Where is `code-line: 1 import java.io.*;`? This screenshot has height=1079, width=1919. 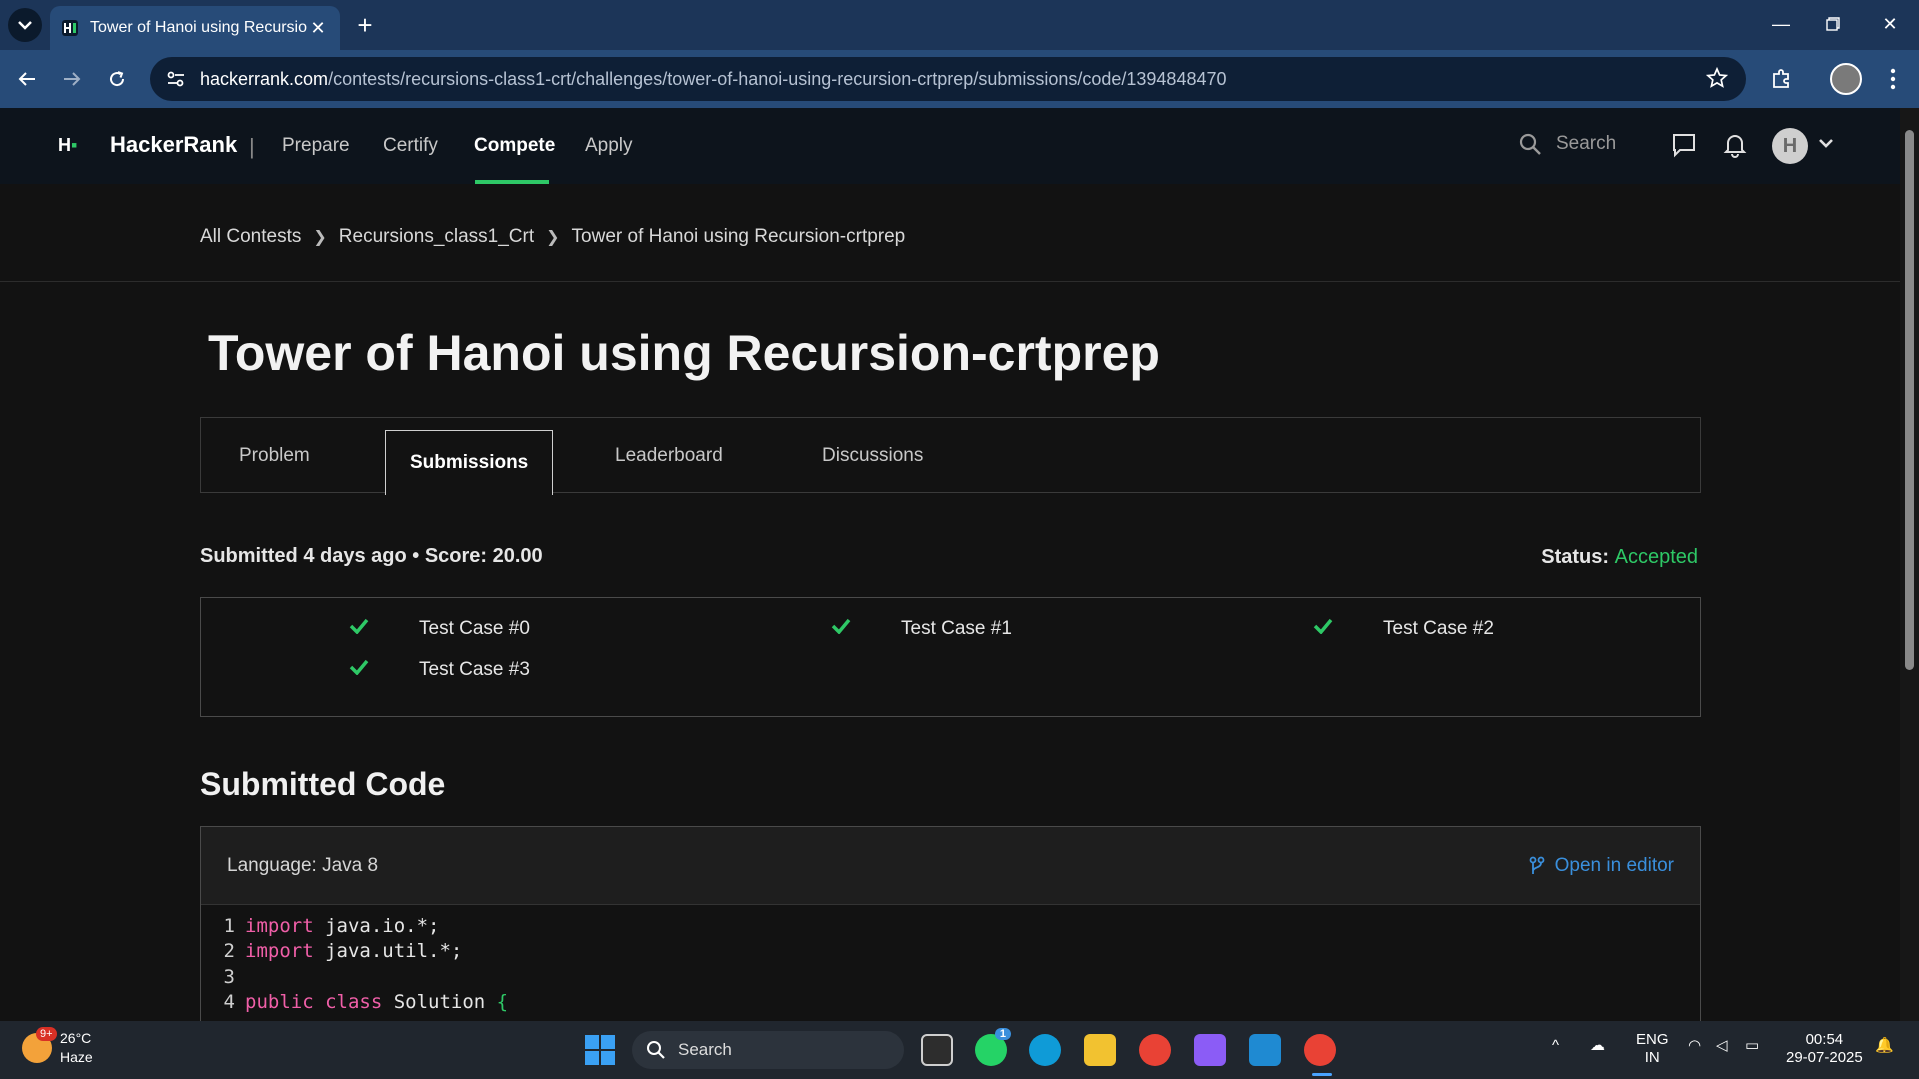
code-line: 1 import java.io.*; is located at coordinates (331, 925).